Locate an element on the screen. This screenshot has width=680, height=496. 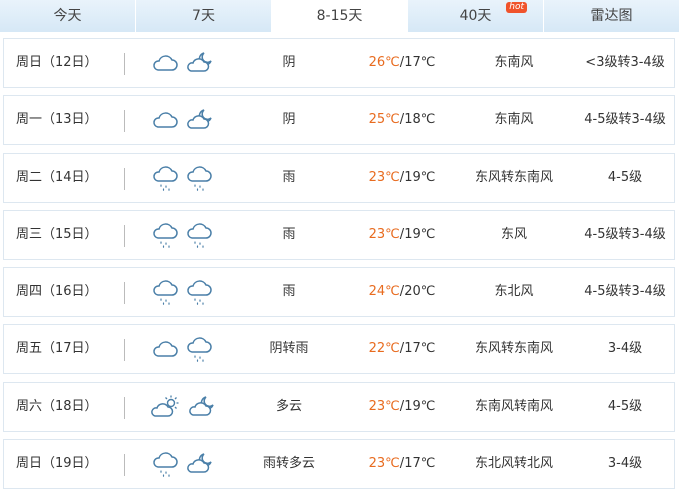
partly-cloudy-day-icon is located at coordinates (166, 407).